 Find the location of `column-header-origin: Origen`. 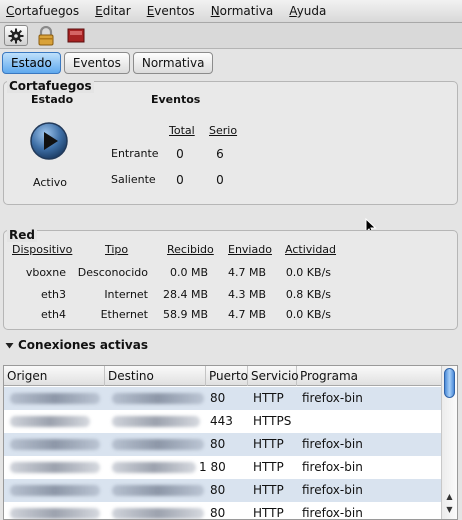

column-header-origin: Origen is located at coordinates (54, 376).